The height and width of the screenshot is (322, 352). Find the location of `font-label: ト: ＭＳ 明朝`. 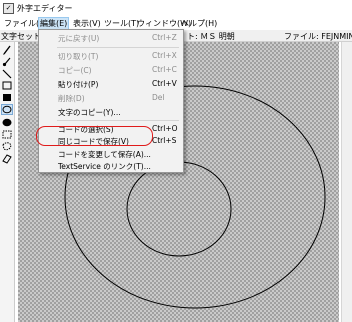

font-label: ト: ＭＳ 明朝 is located at coordinates (211, 36).